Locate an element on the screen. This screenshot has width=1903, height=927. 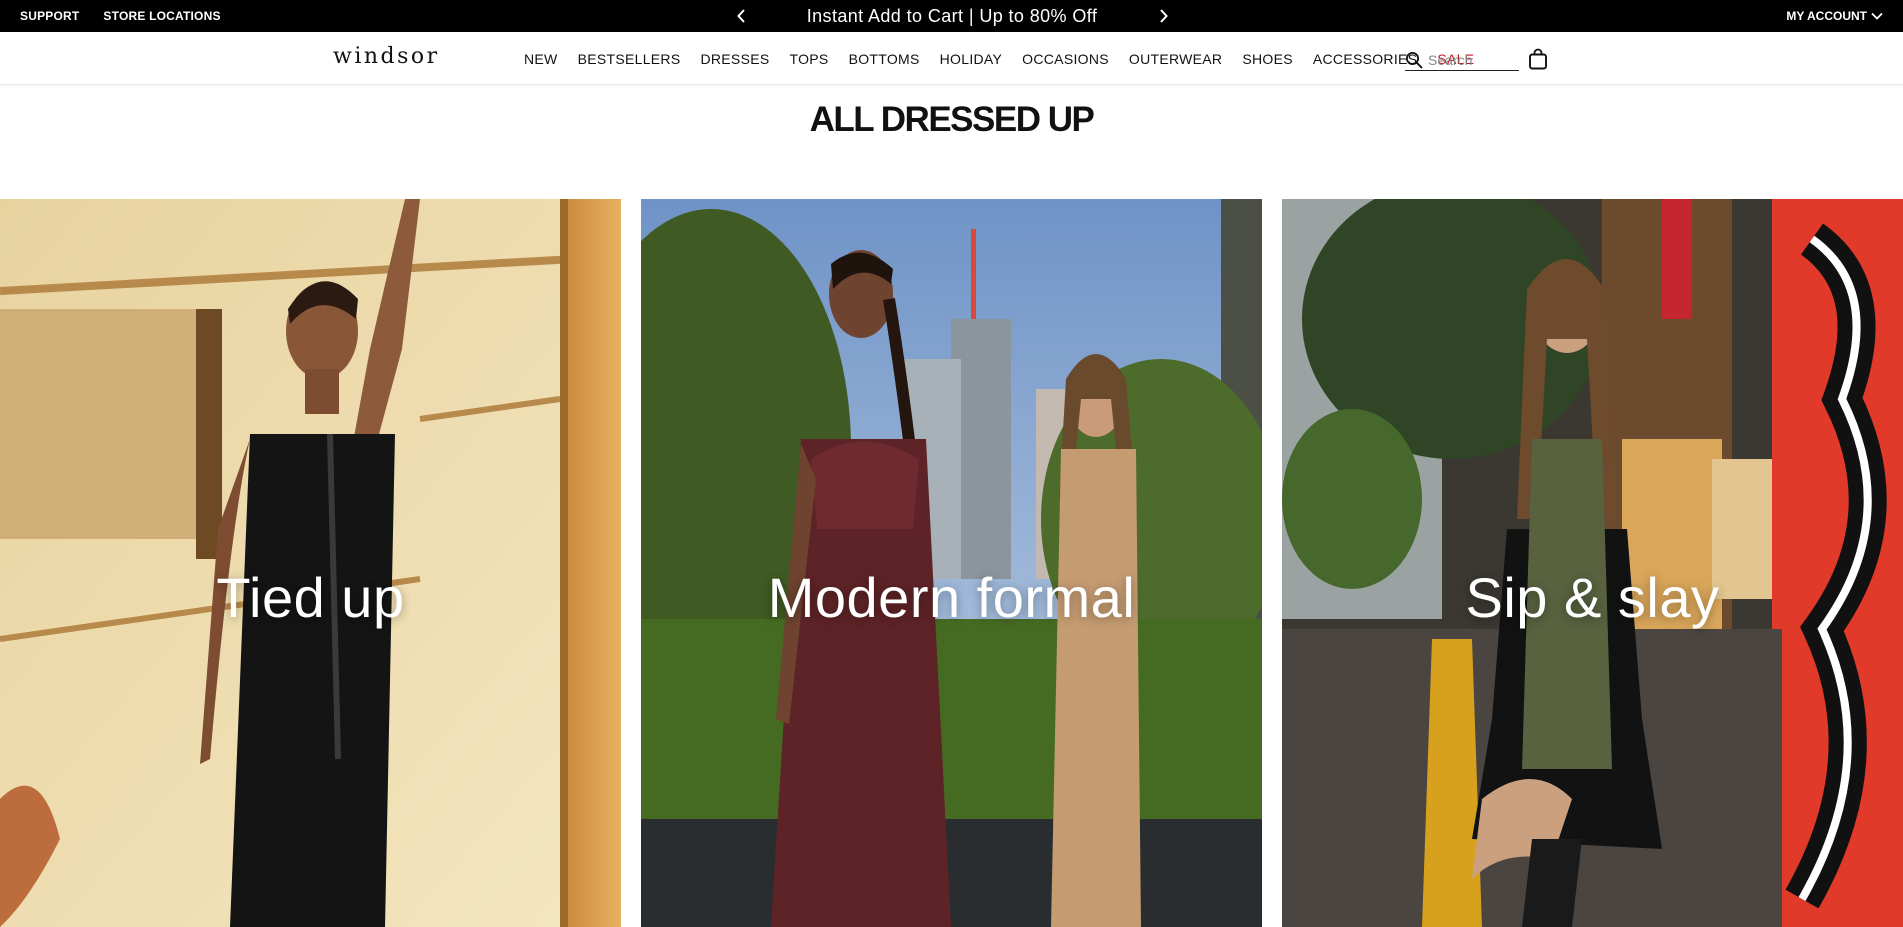
promo-prev-button is located at coordinates (741, 16).